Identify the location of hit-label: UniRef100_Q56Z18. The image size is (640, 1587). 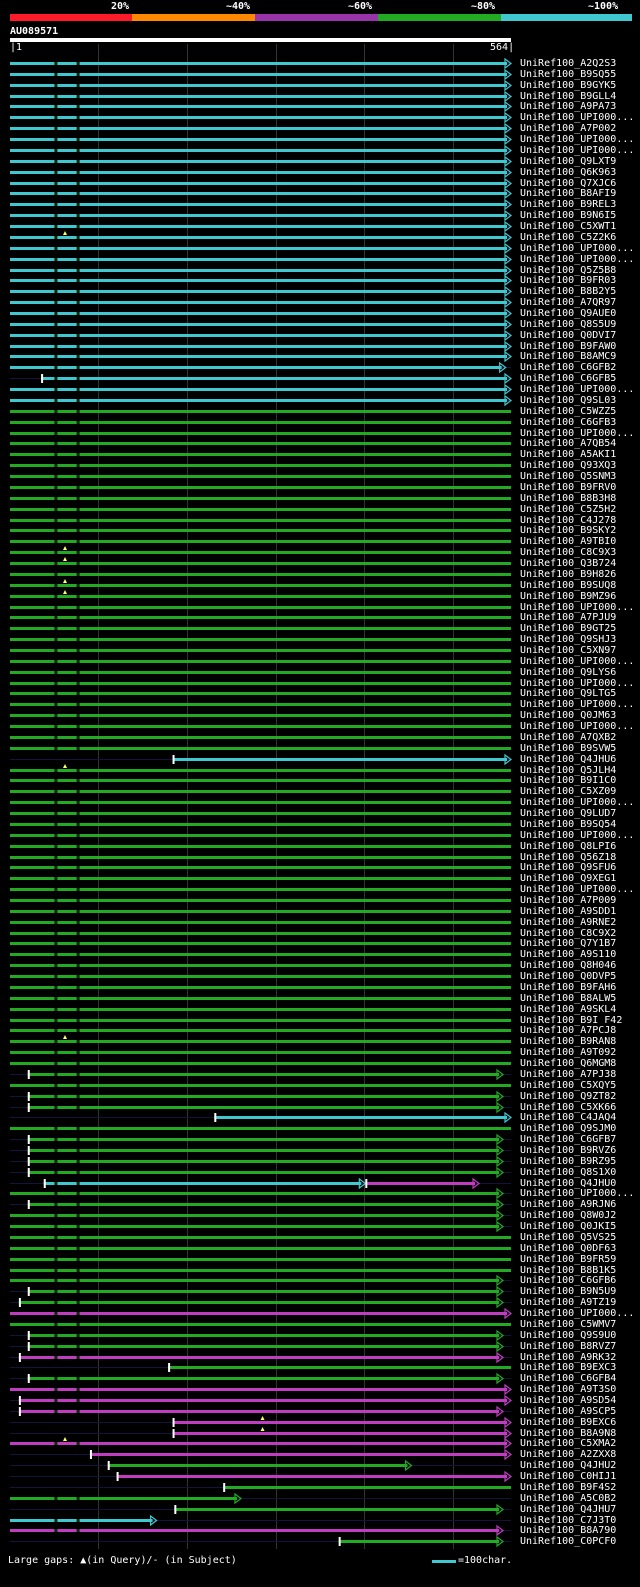
(579, 857).